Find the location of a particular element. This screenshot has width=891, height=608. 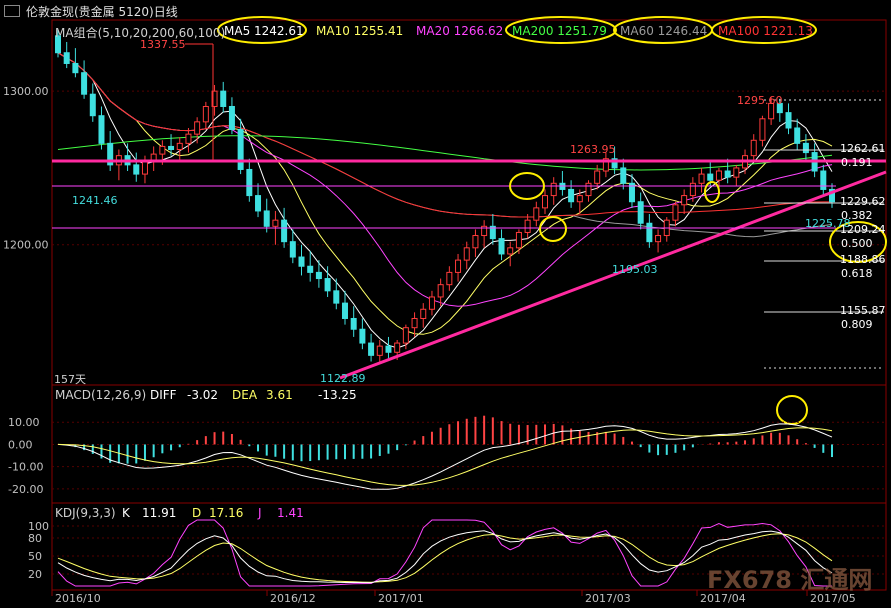

price-tick-label: 1300.00 is located at coordinates (26, 91).